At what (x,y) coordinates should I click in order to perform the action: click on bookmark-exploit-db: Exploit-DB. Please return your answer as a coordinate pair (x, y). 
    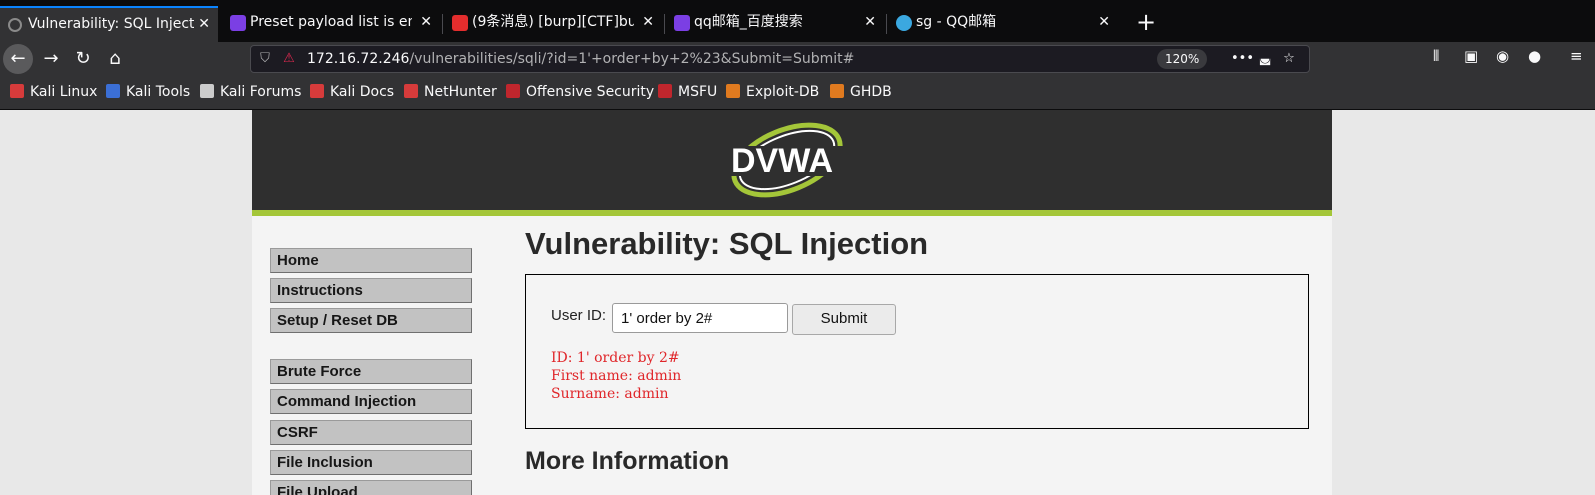
    Looking at the image, I should click on (772, 92).